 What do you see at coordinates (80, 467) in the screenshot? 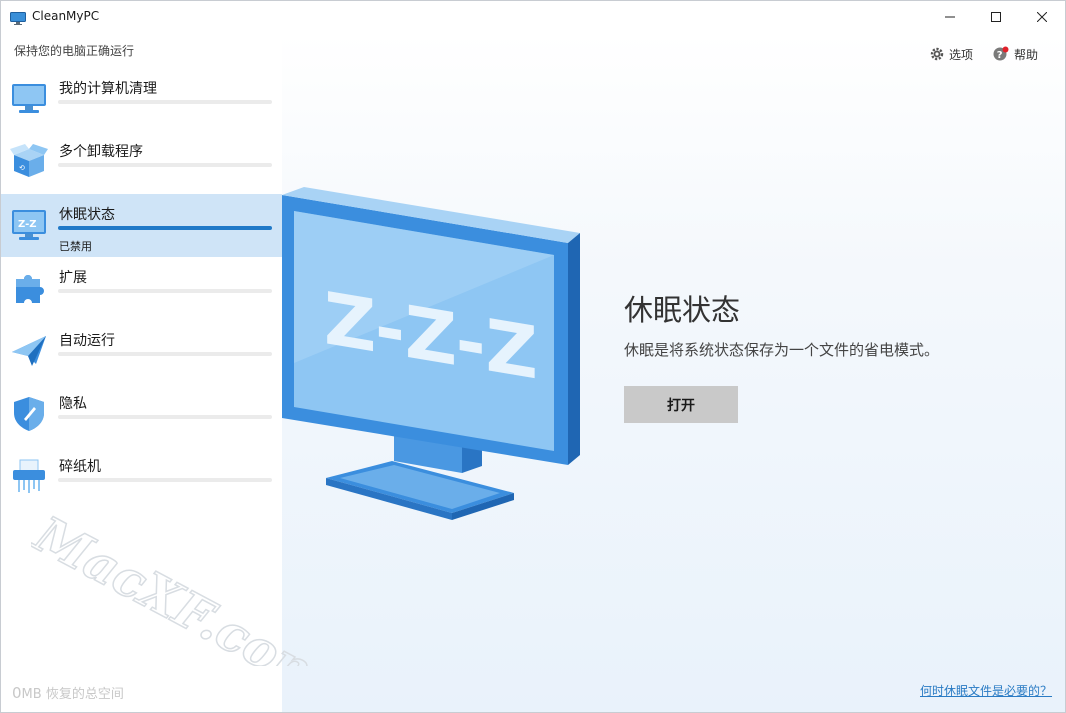
I see `sidebar-item-label: 碎纸机` at bounding box center [80, 467].